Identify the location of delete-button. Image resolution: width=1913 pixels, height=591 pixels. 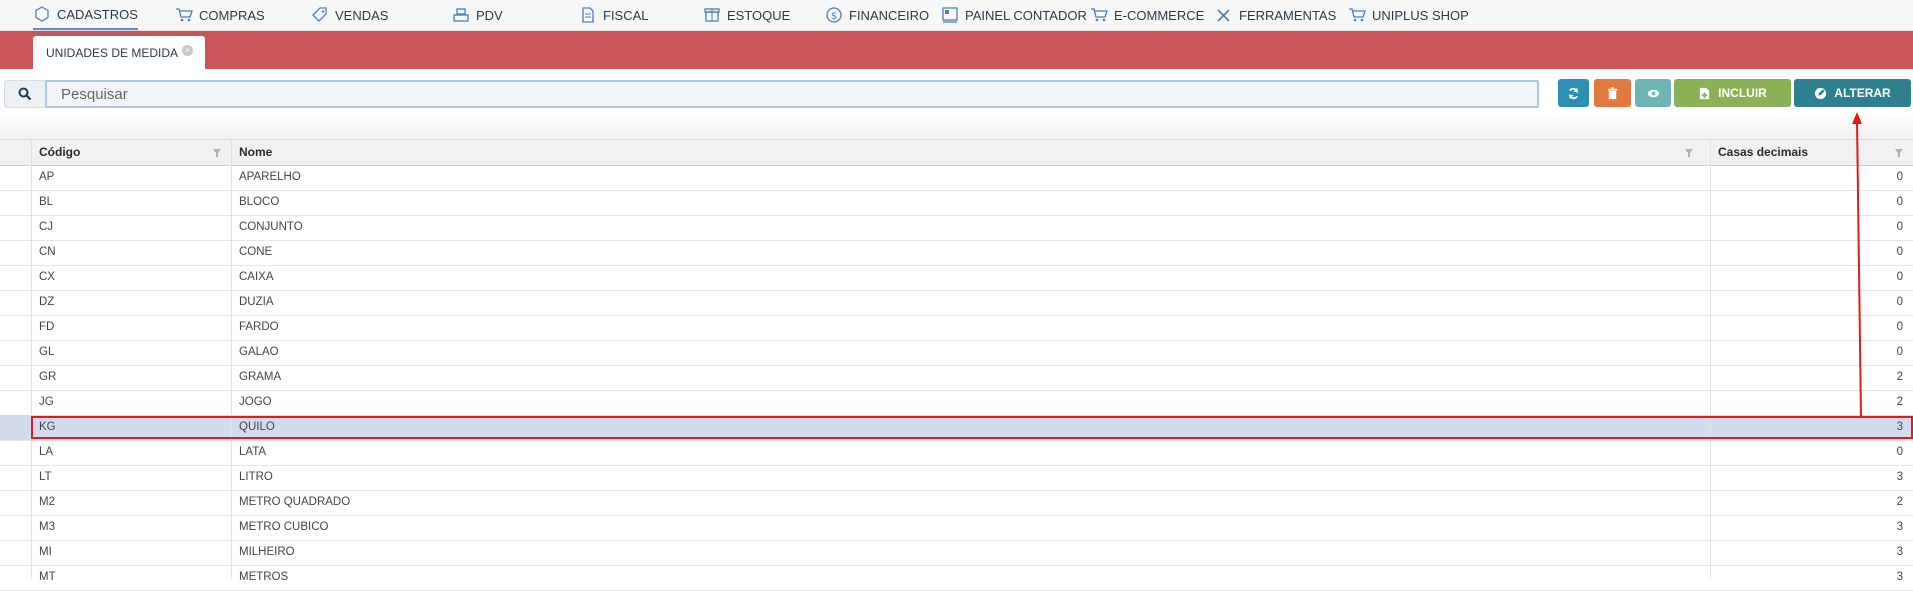
(1612, 93).